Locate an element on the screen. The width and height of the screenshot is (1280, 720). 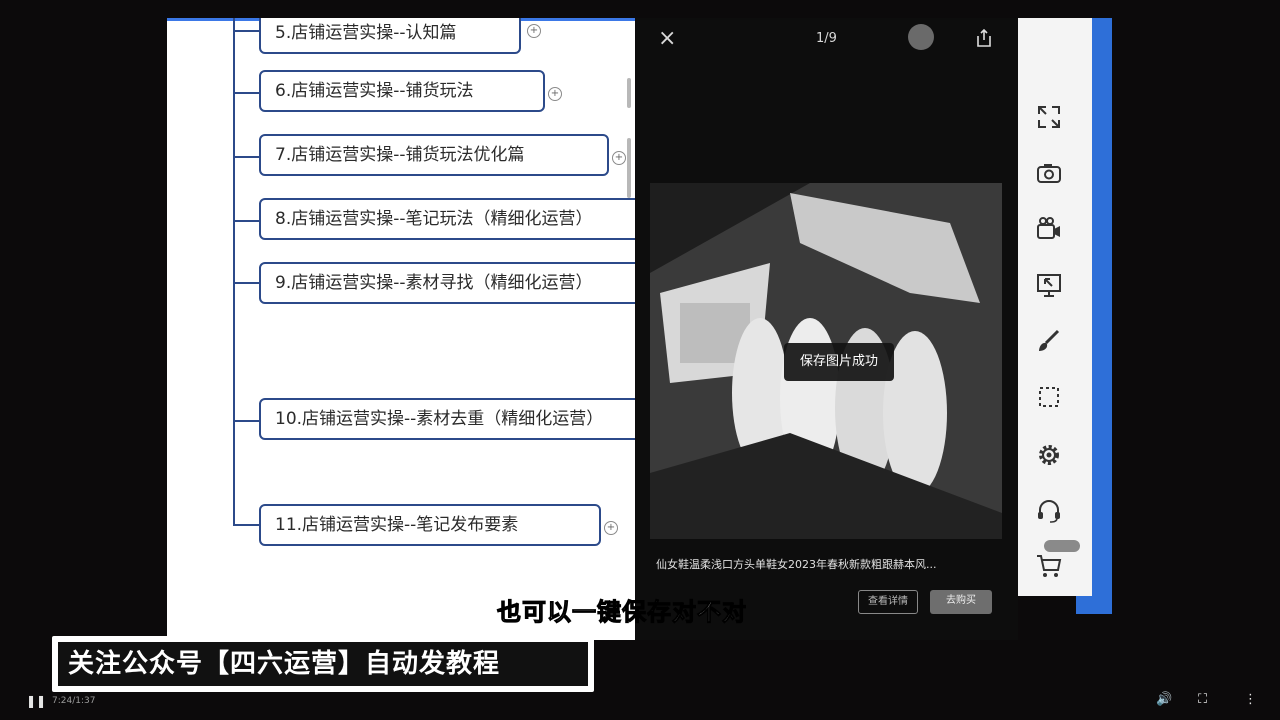
promo-banner-text: 关注公众号【四六运营】自动发教程 is located at coordinates (323, 664).